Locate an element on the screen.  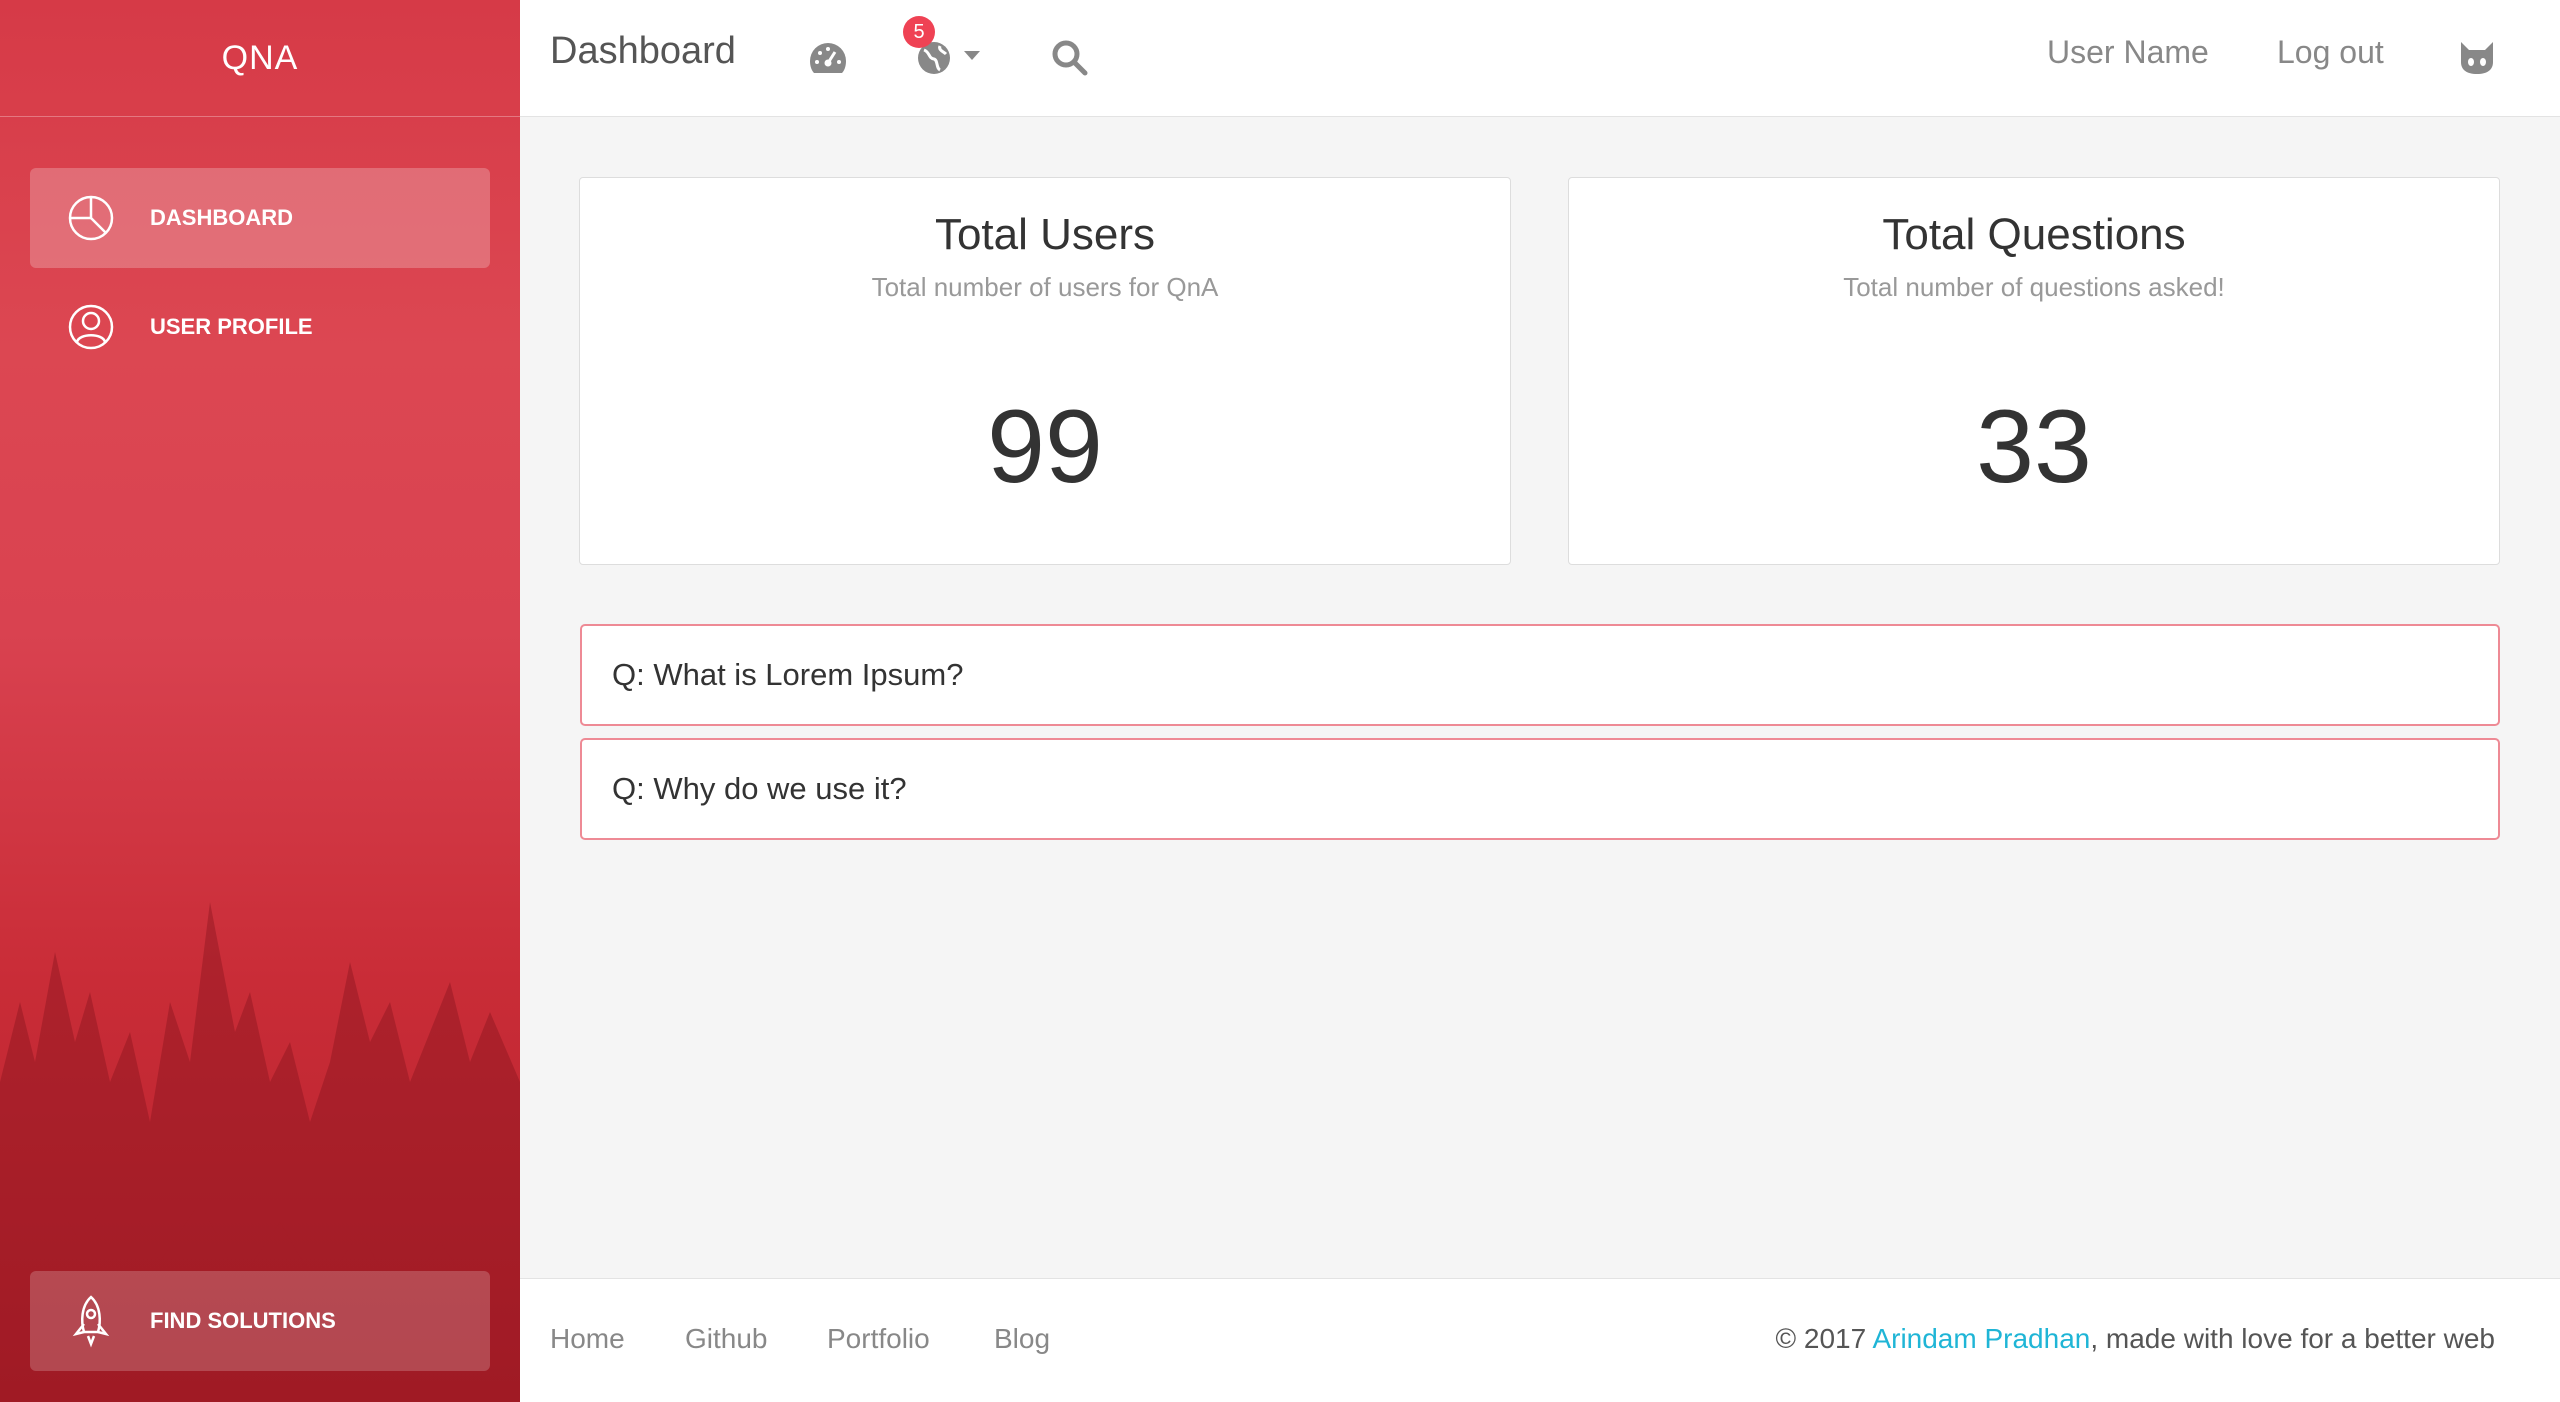
stat-card-subtitle: Total number of questions asked! is located at coordinates (2034, 287).